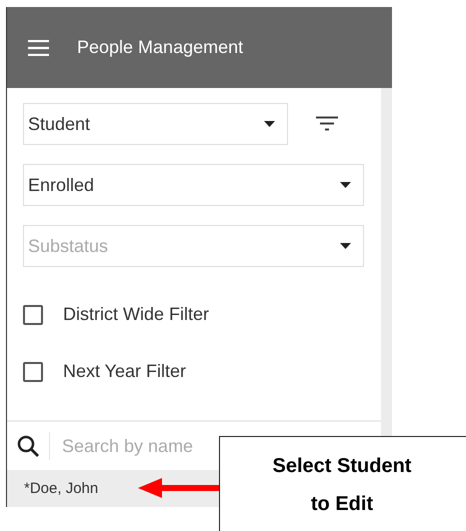 This screenshot has width=466, height=531. Describe the element at coordinates (179, 488) in the screenshot. I see `arrow-icon` at that location.